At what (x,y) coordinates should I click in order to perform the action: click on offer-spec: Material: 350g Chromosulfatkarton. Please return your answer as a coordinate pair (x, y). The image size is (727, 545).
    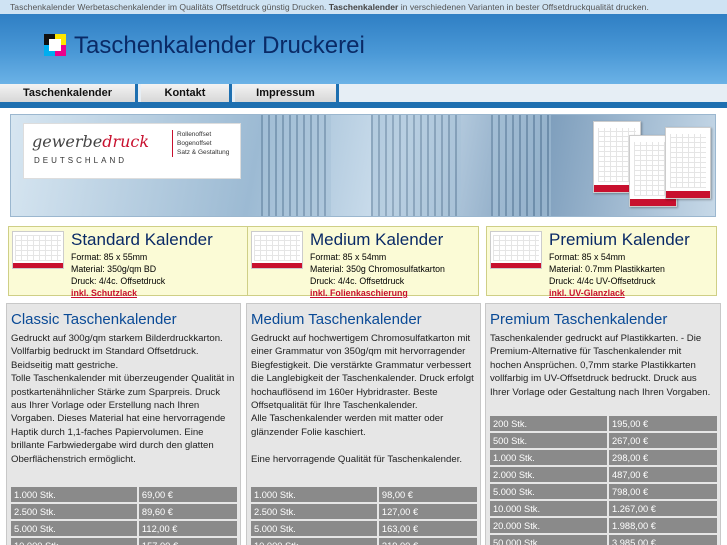
    Looking at the image, I should click on (377, 269).